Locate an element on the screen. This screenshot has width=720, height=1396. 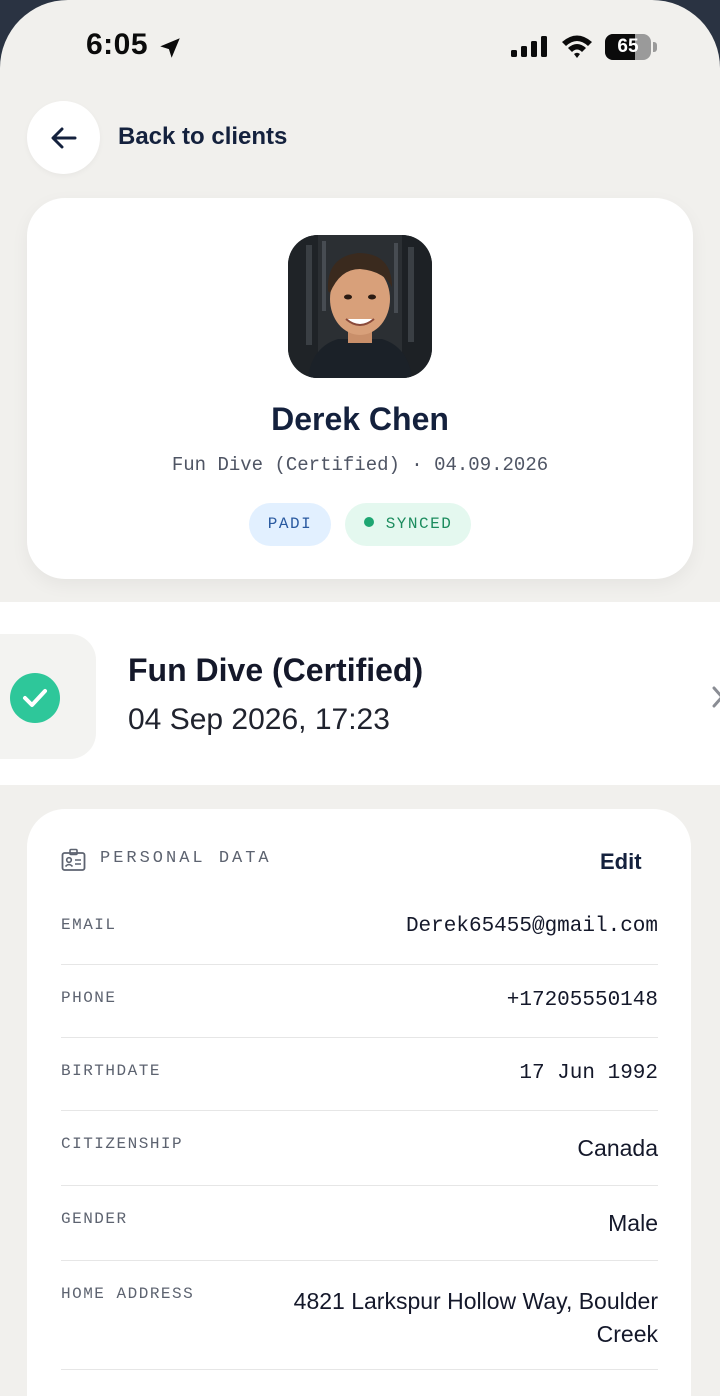
back-button is located at coordinates (63, 137).